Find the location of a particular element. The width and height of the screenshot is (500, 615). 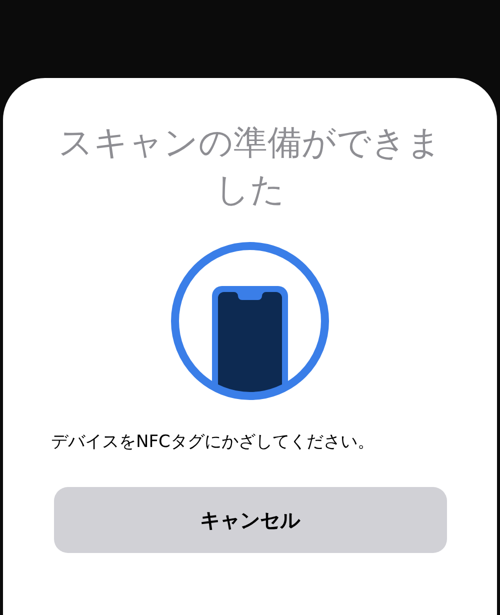

dialog-title: スキャンの準備ができました is located at coordinates (250, 167).